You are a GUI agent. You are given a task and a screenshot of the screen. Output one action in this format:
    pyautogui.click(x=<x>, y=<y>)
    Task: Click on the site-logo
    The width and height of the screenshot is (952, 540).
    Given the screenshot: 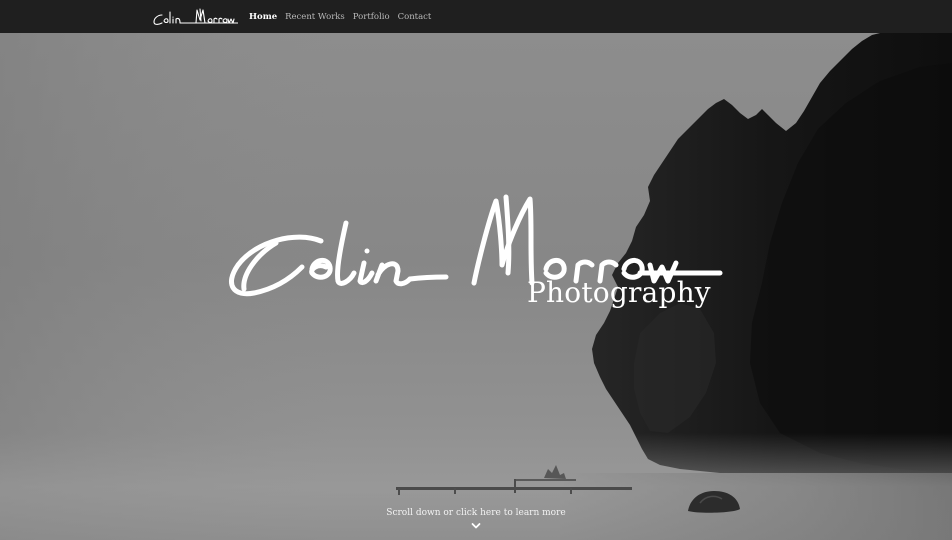 What is the action you would take?
    pyautogui.click(x=195, y=17)
    